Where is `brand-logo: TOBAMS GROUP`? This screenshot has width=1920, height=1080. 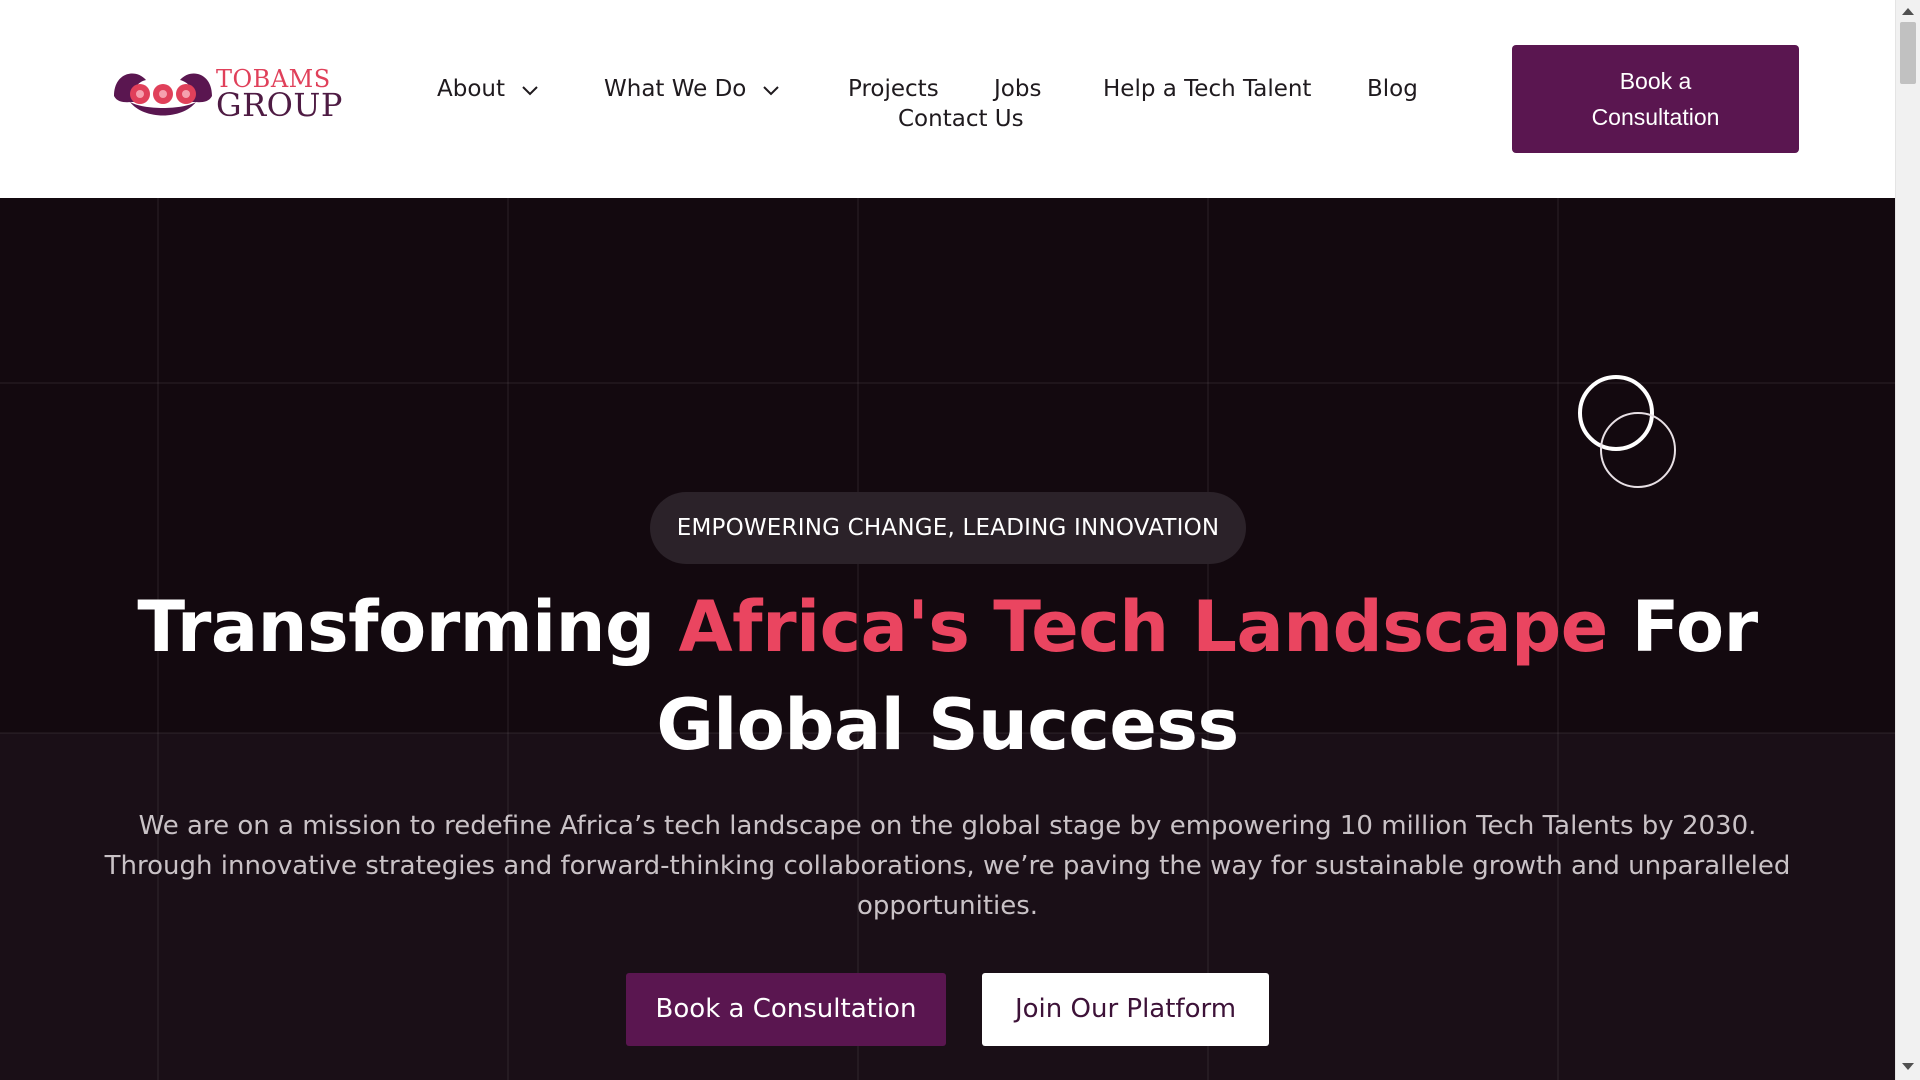 brand-logo: TOBAMS GROUP is located at coordinates (225, 93).